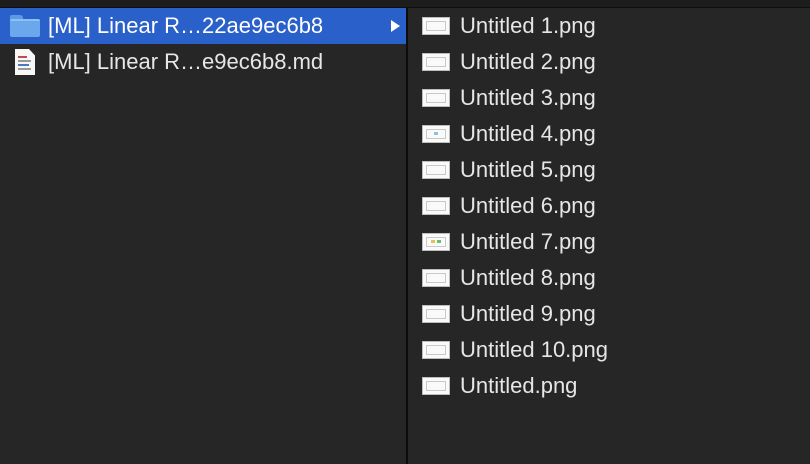 The image size is (810, 464). What do you see at coordinates (534, 349) in the screenshot?
I see `file-name: Untitled 10.png` at bounding box center [534, 349].